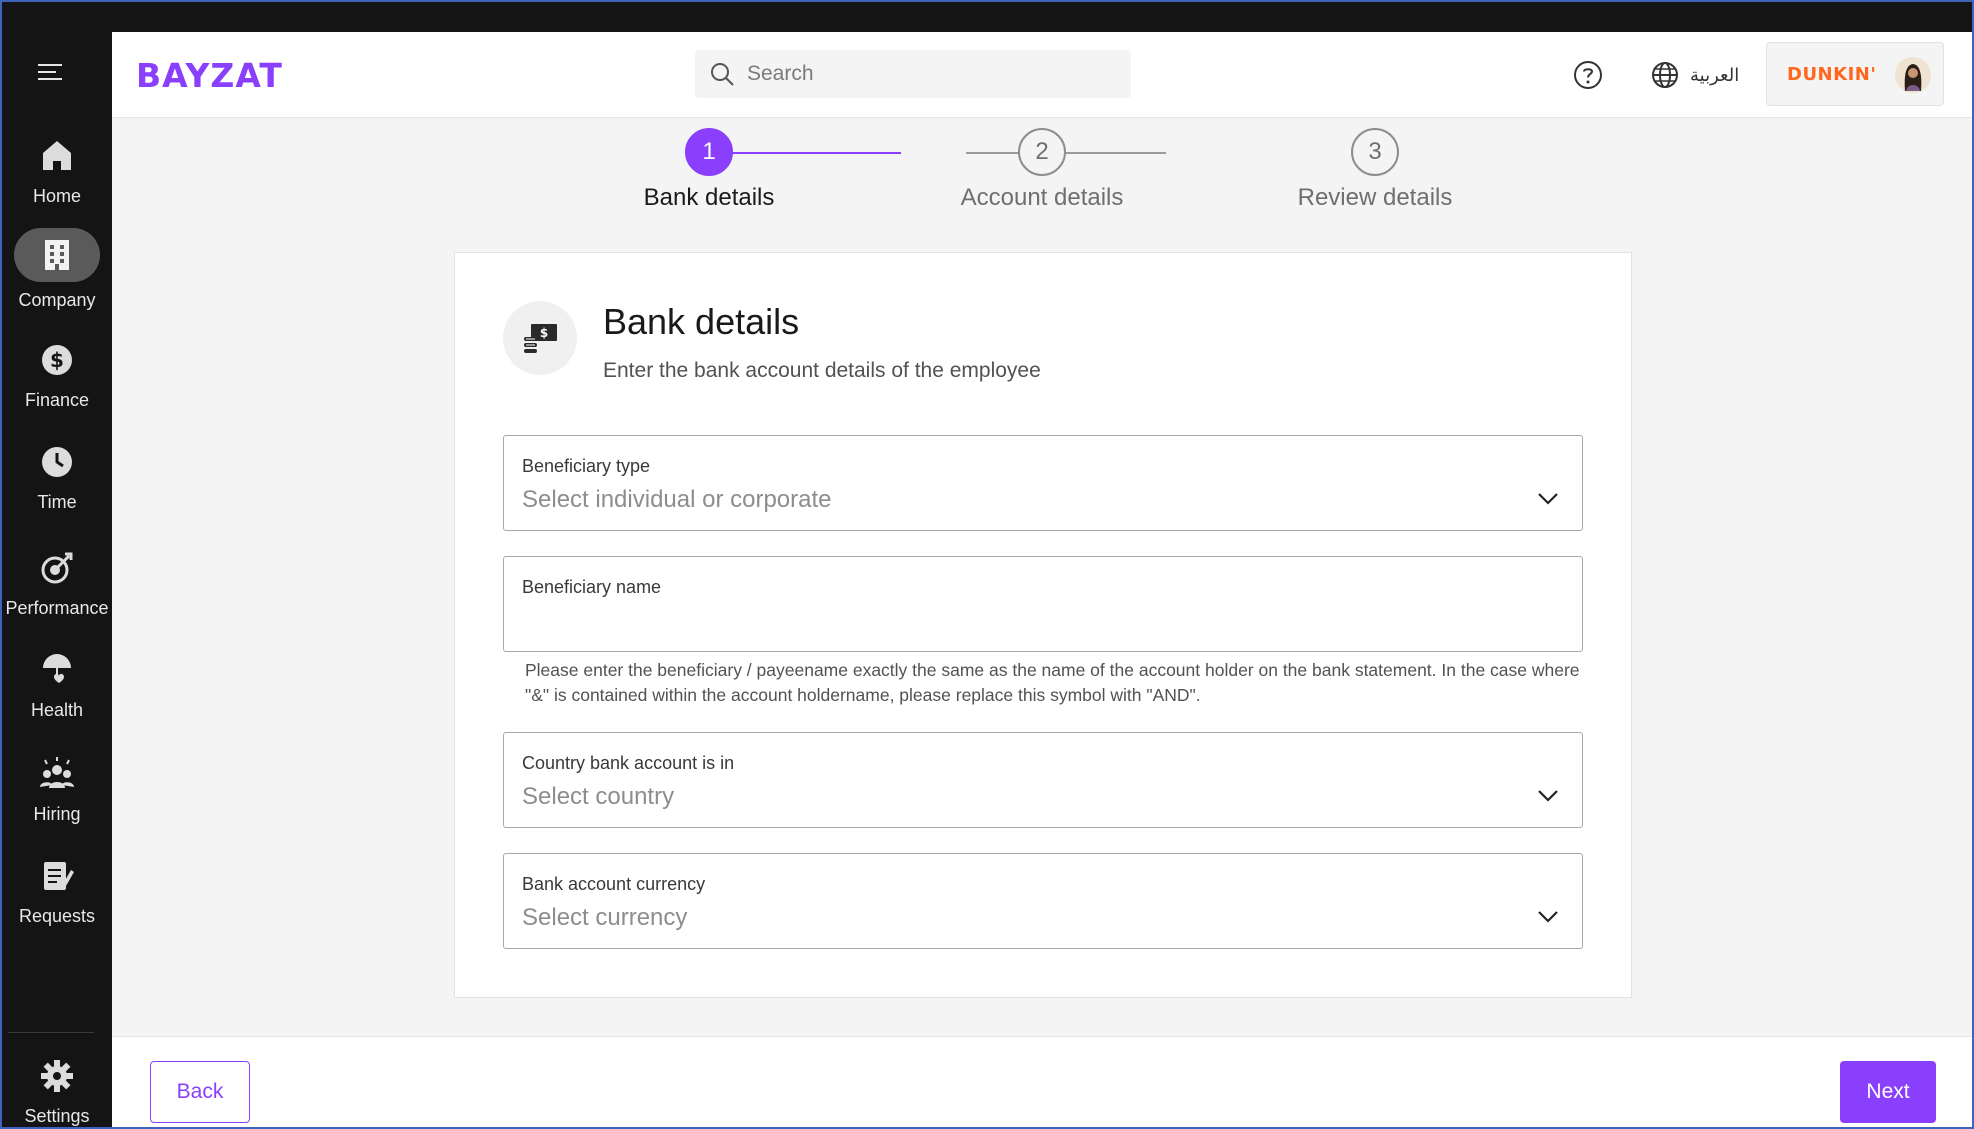 The image size is (1974, 1129). Describe the element at coordinates (57, 685) in the screenshot. I see `sidebar-item-health: Health` at that location.